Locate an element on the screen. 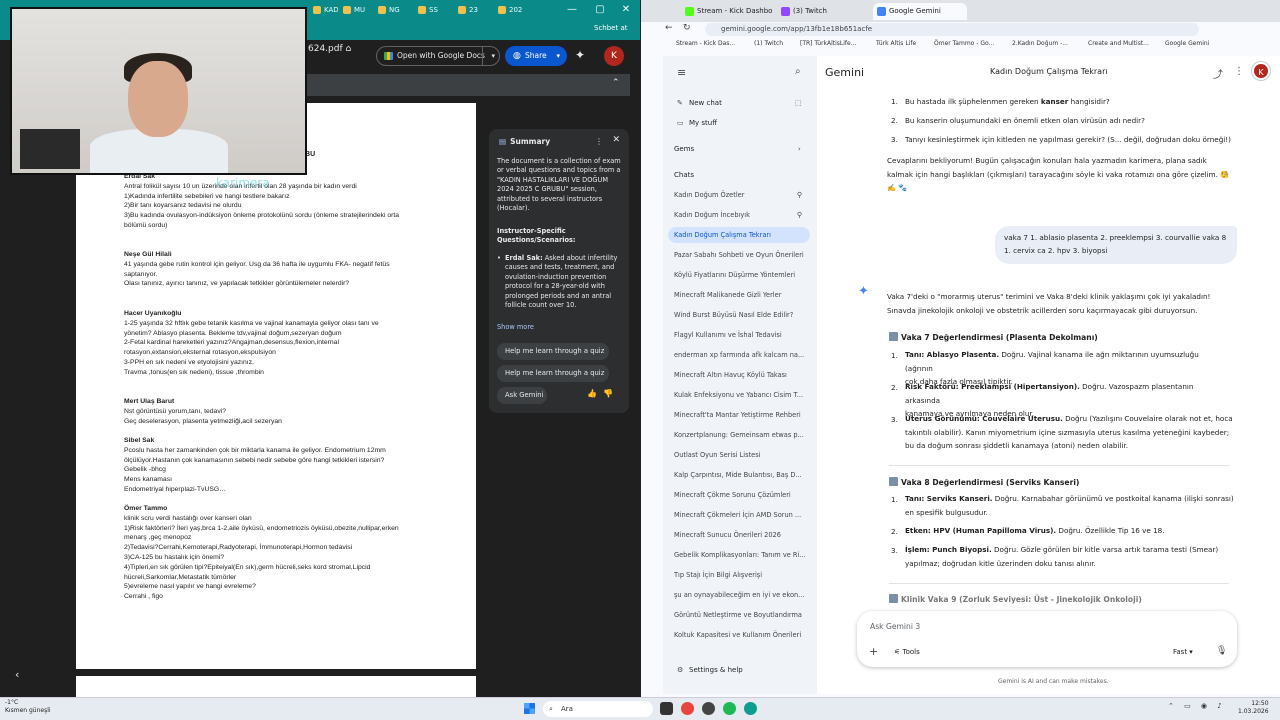 The width and height of the screenshot is (1280, 720). weather-widget: -1°C Kısmen güneşli is located at coordinates (28, 707).